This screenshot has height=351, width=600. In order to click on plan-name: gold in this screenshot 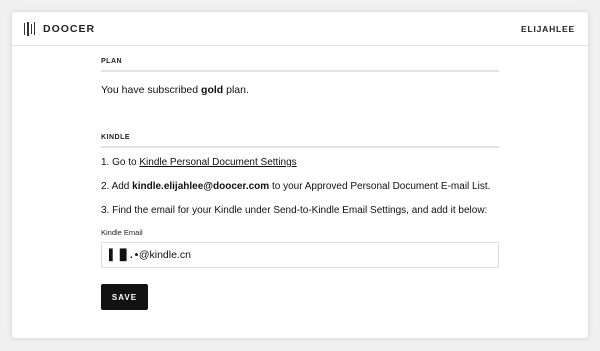, I will do `click(212, 90)`.